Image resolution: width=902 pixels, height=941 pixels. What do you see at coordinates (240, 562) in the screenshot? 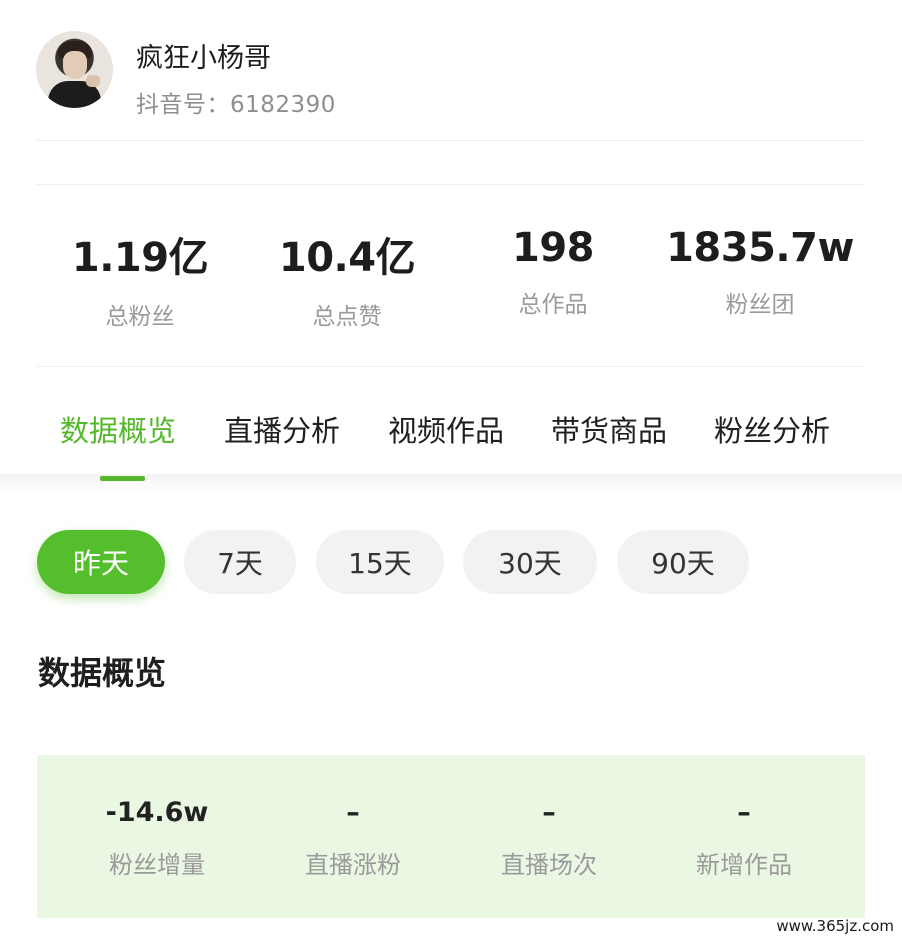
I see `period-chip-7d: 7天` at bounding box center [240, 562].